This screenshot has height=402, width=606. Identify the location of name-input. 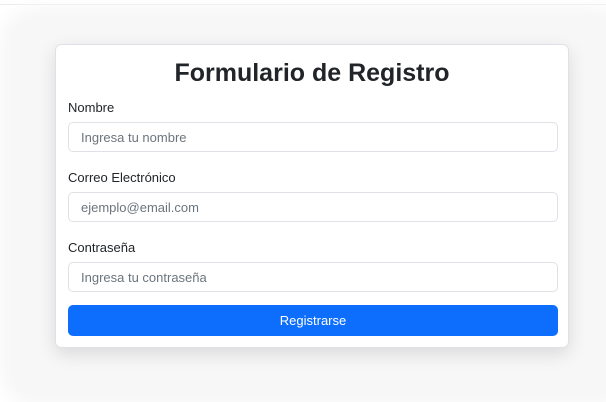
(313, 137).